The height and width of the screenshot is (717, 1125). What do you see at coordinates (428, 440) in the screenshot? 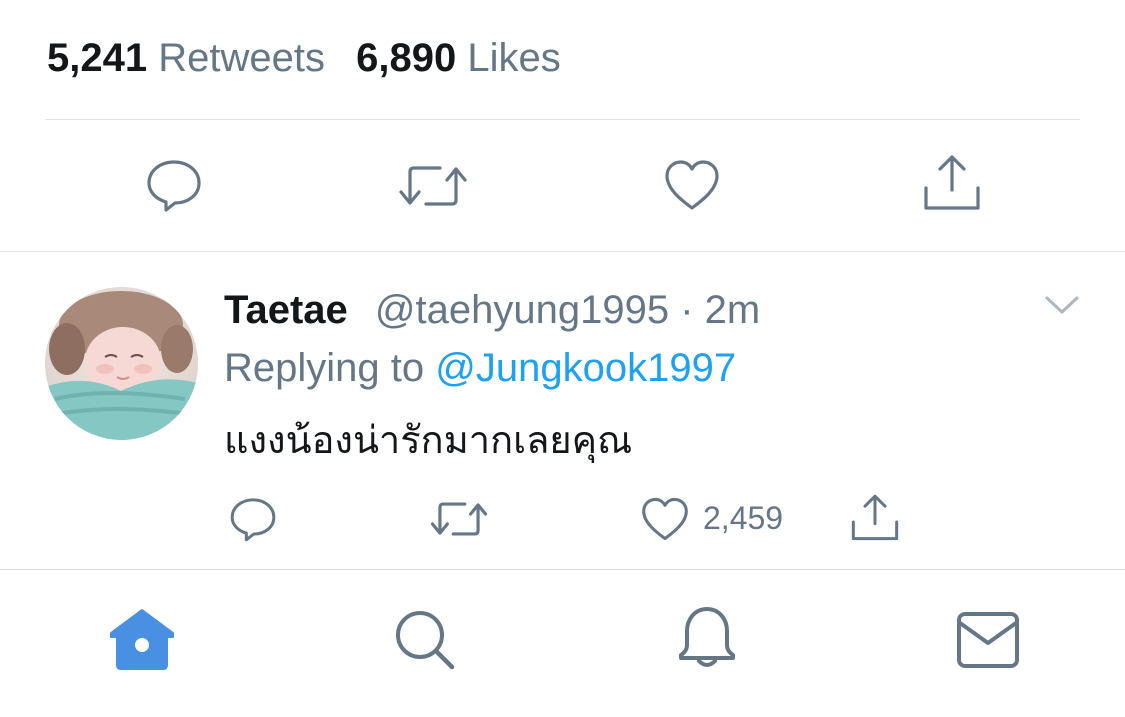
I see `tweet-text: แงงน้องน่ารักมากเลยคุณ` at bounding box center [428, 440].